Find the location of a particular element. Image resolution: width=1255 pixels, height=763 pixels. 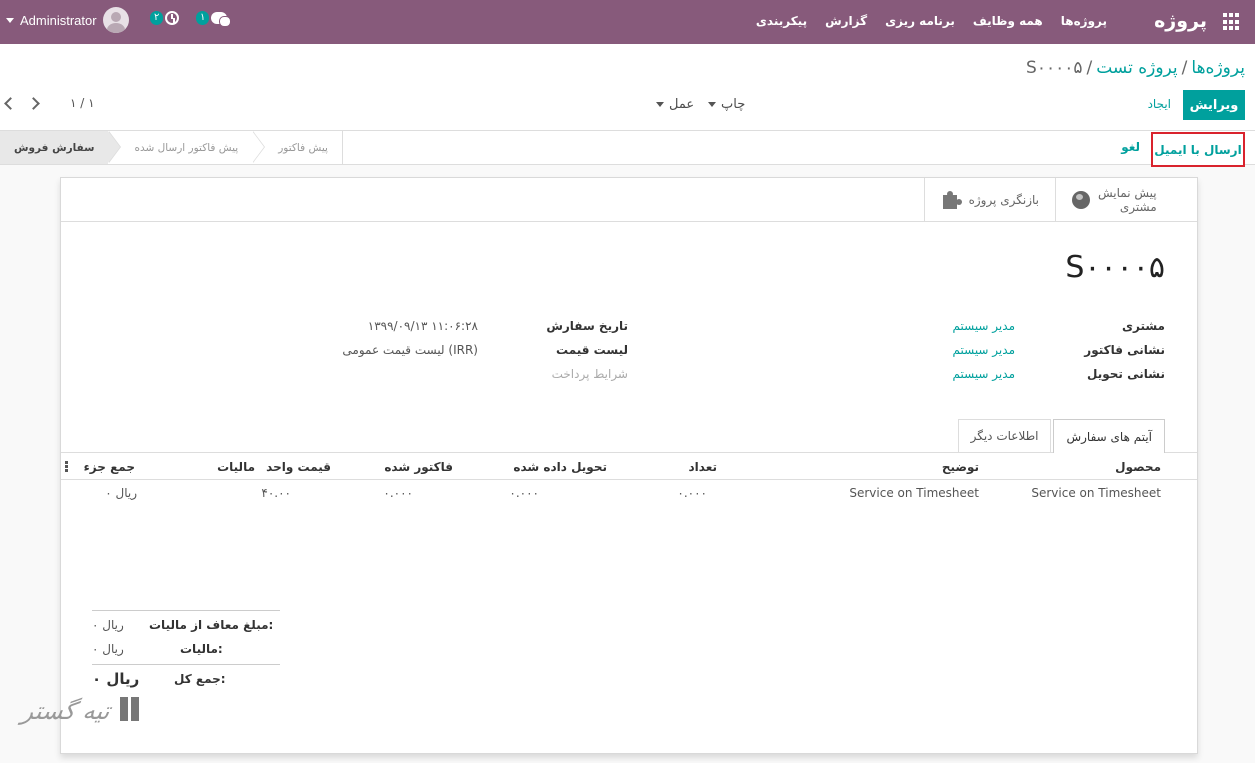

stage-quotation: پیش فاکتور is located at coordinates (297, 147).